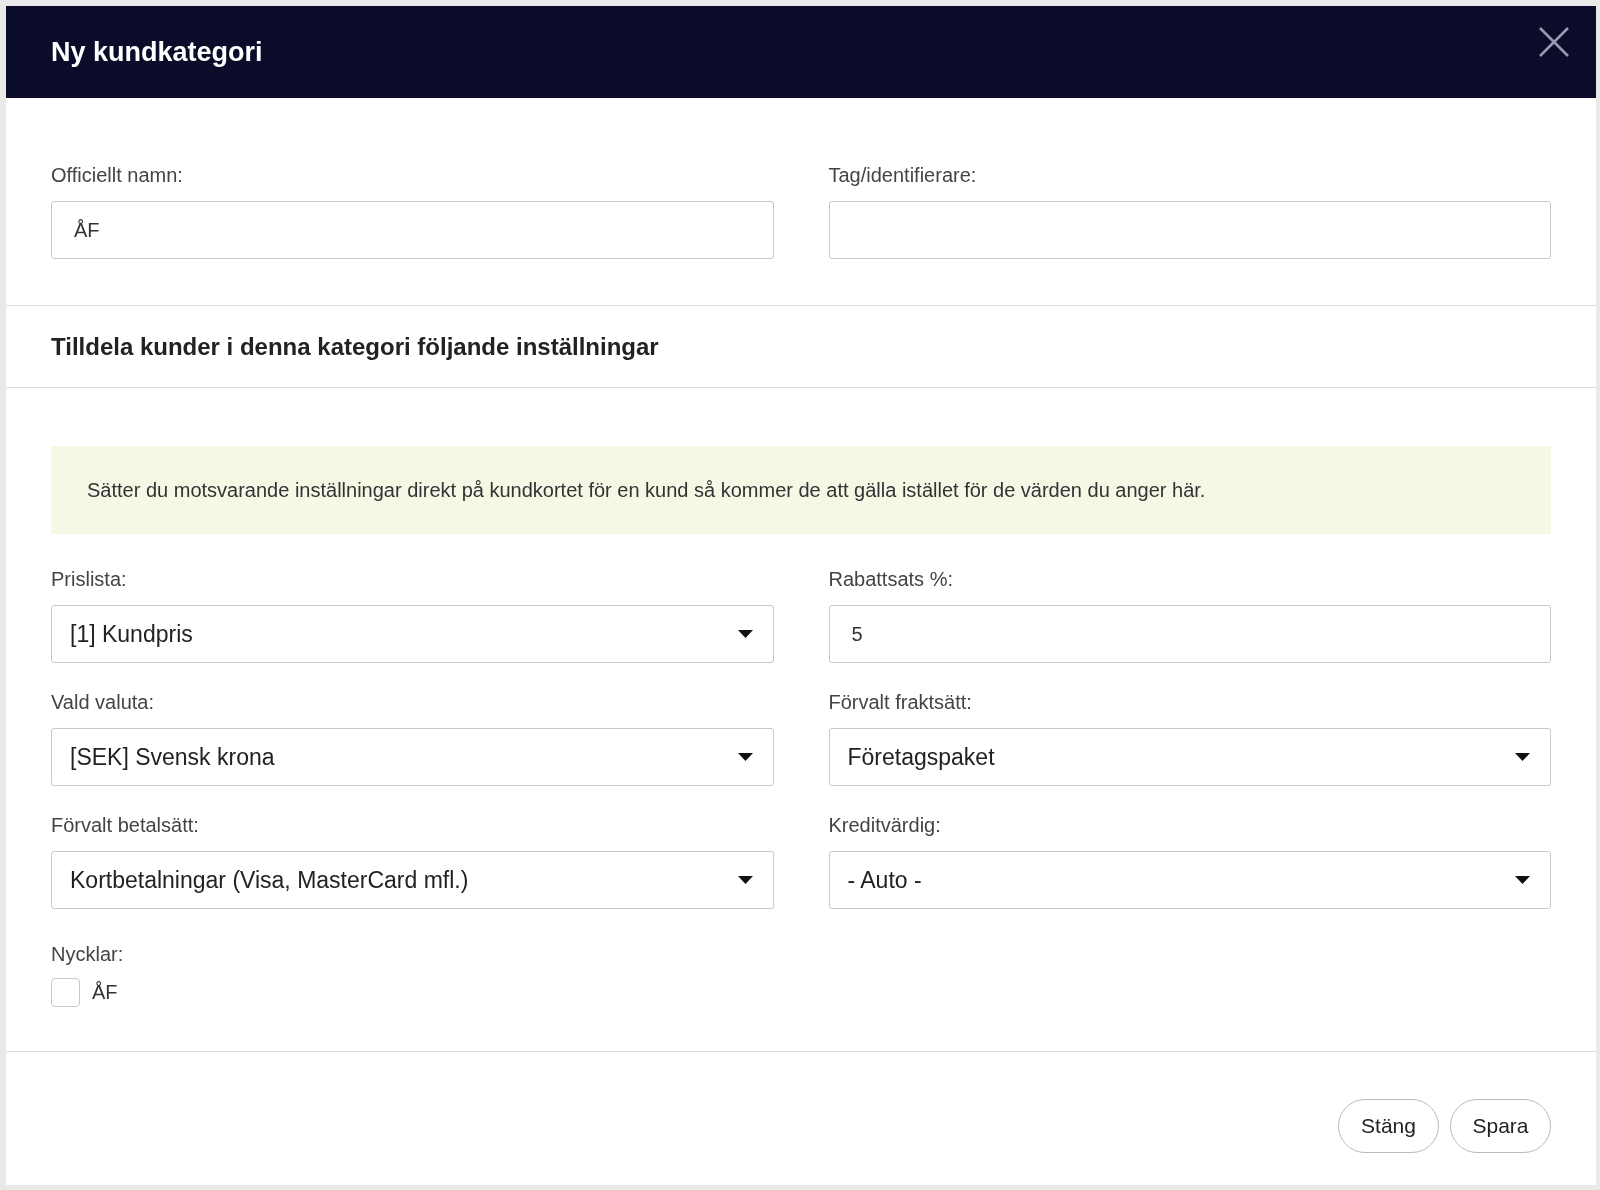 This screenshot has height=1190, width=1600. I want to click on checkbox, so click(65, 992).